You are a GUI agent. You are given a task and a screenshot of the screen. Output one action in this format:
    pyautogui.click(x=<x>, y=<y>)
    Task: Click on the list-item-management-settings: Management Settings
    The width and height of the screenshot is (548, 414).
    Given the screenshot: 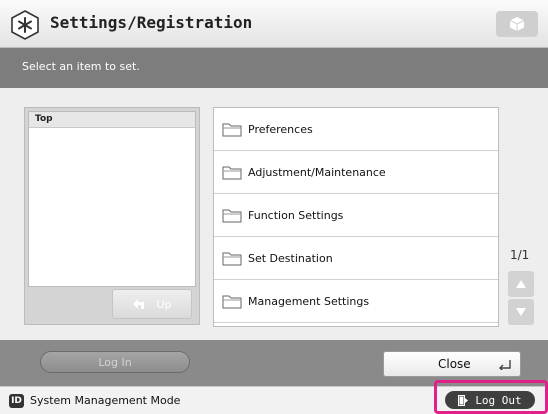 What is the action you would take?
    pyautogui.click(x=356, y=301)
    